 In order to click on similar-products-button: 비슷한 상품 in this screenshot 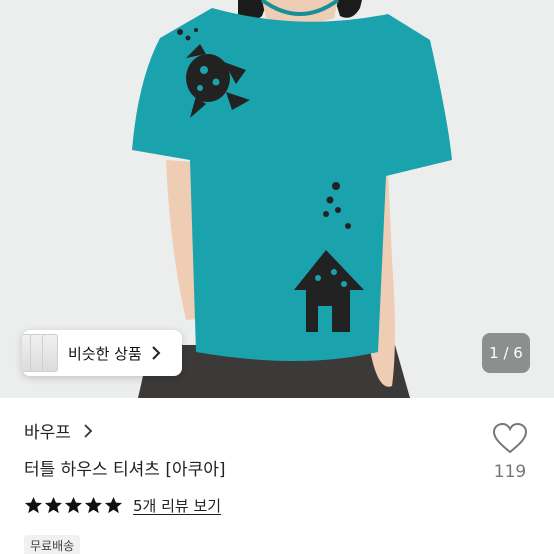, I will do `click(102, 353)`.